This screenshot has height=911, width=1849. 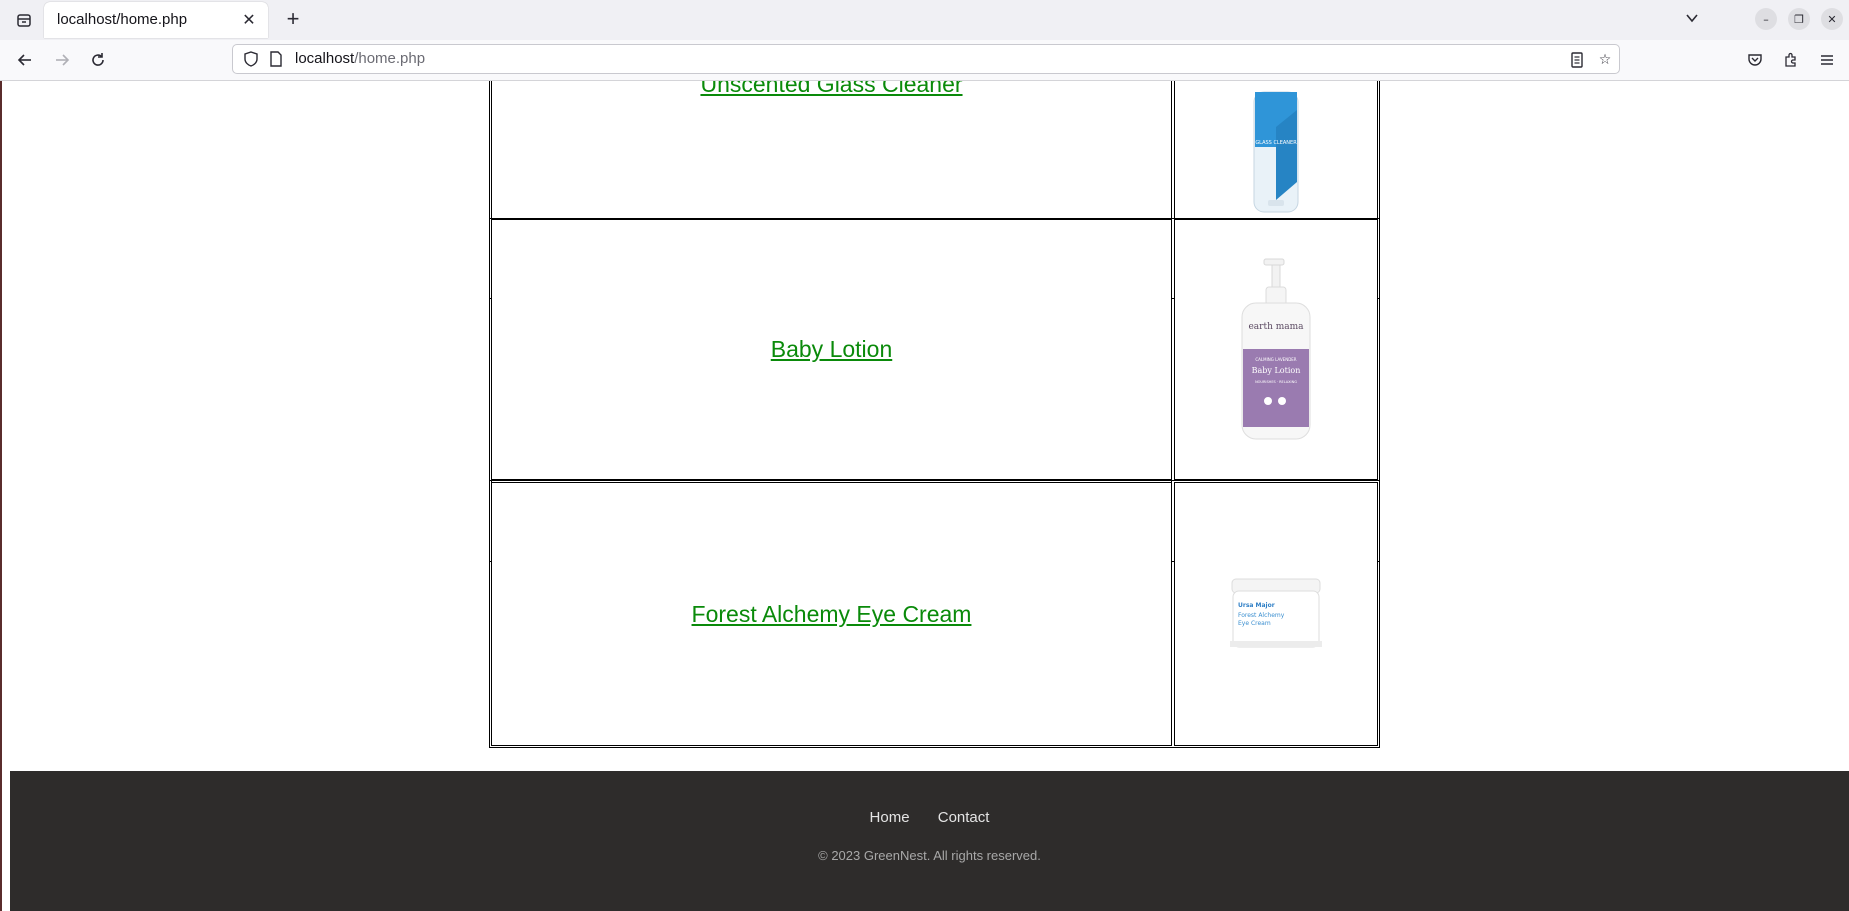 What do you see at coordinates (831, 89) in the screenshot?
I see `product-link-glass-cleaner: Unscented Glass Cleaner` at bounding box center [831, 89].